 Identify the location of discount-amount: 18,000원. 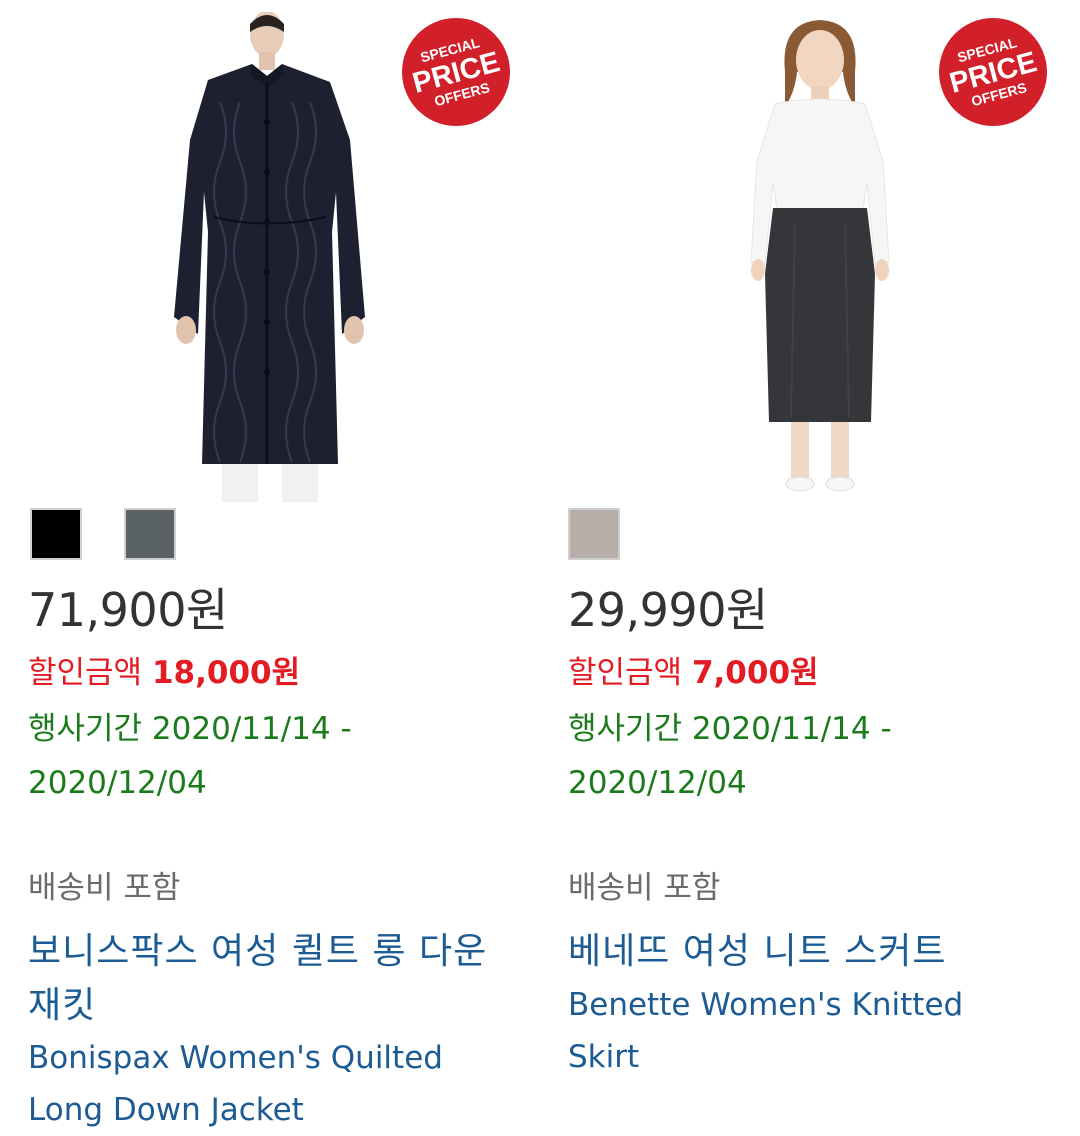
(226, 673).